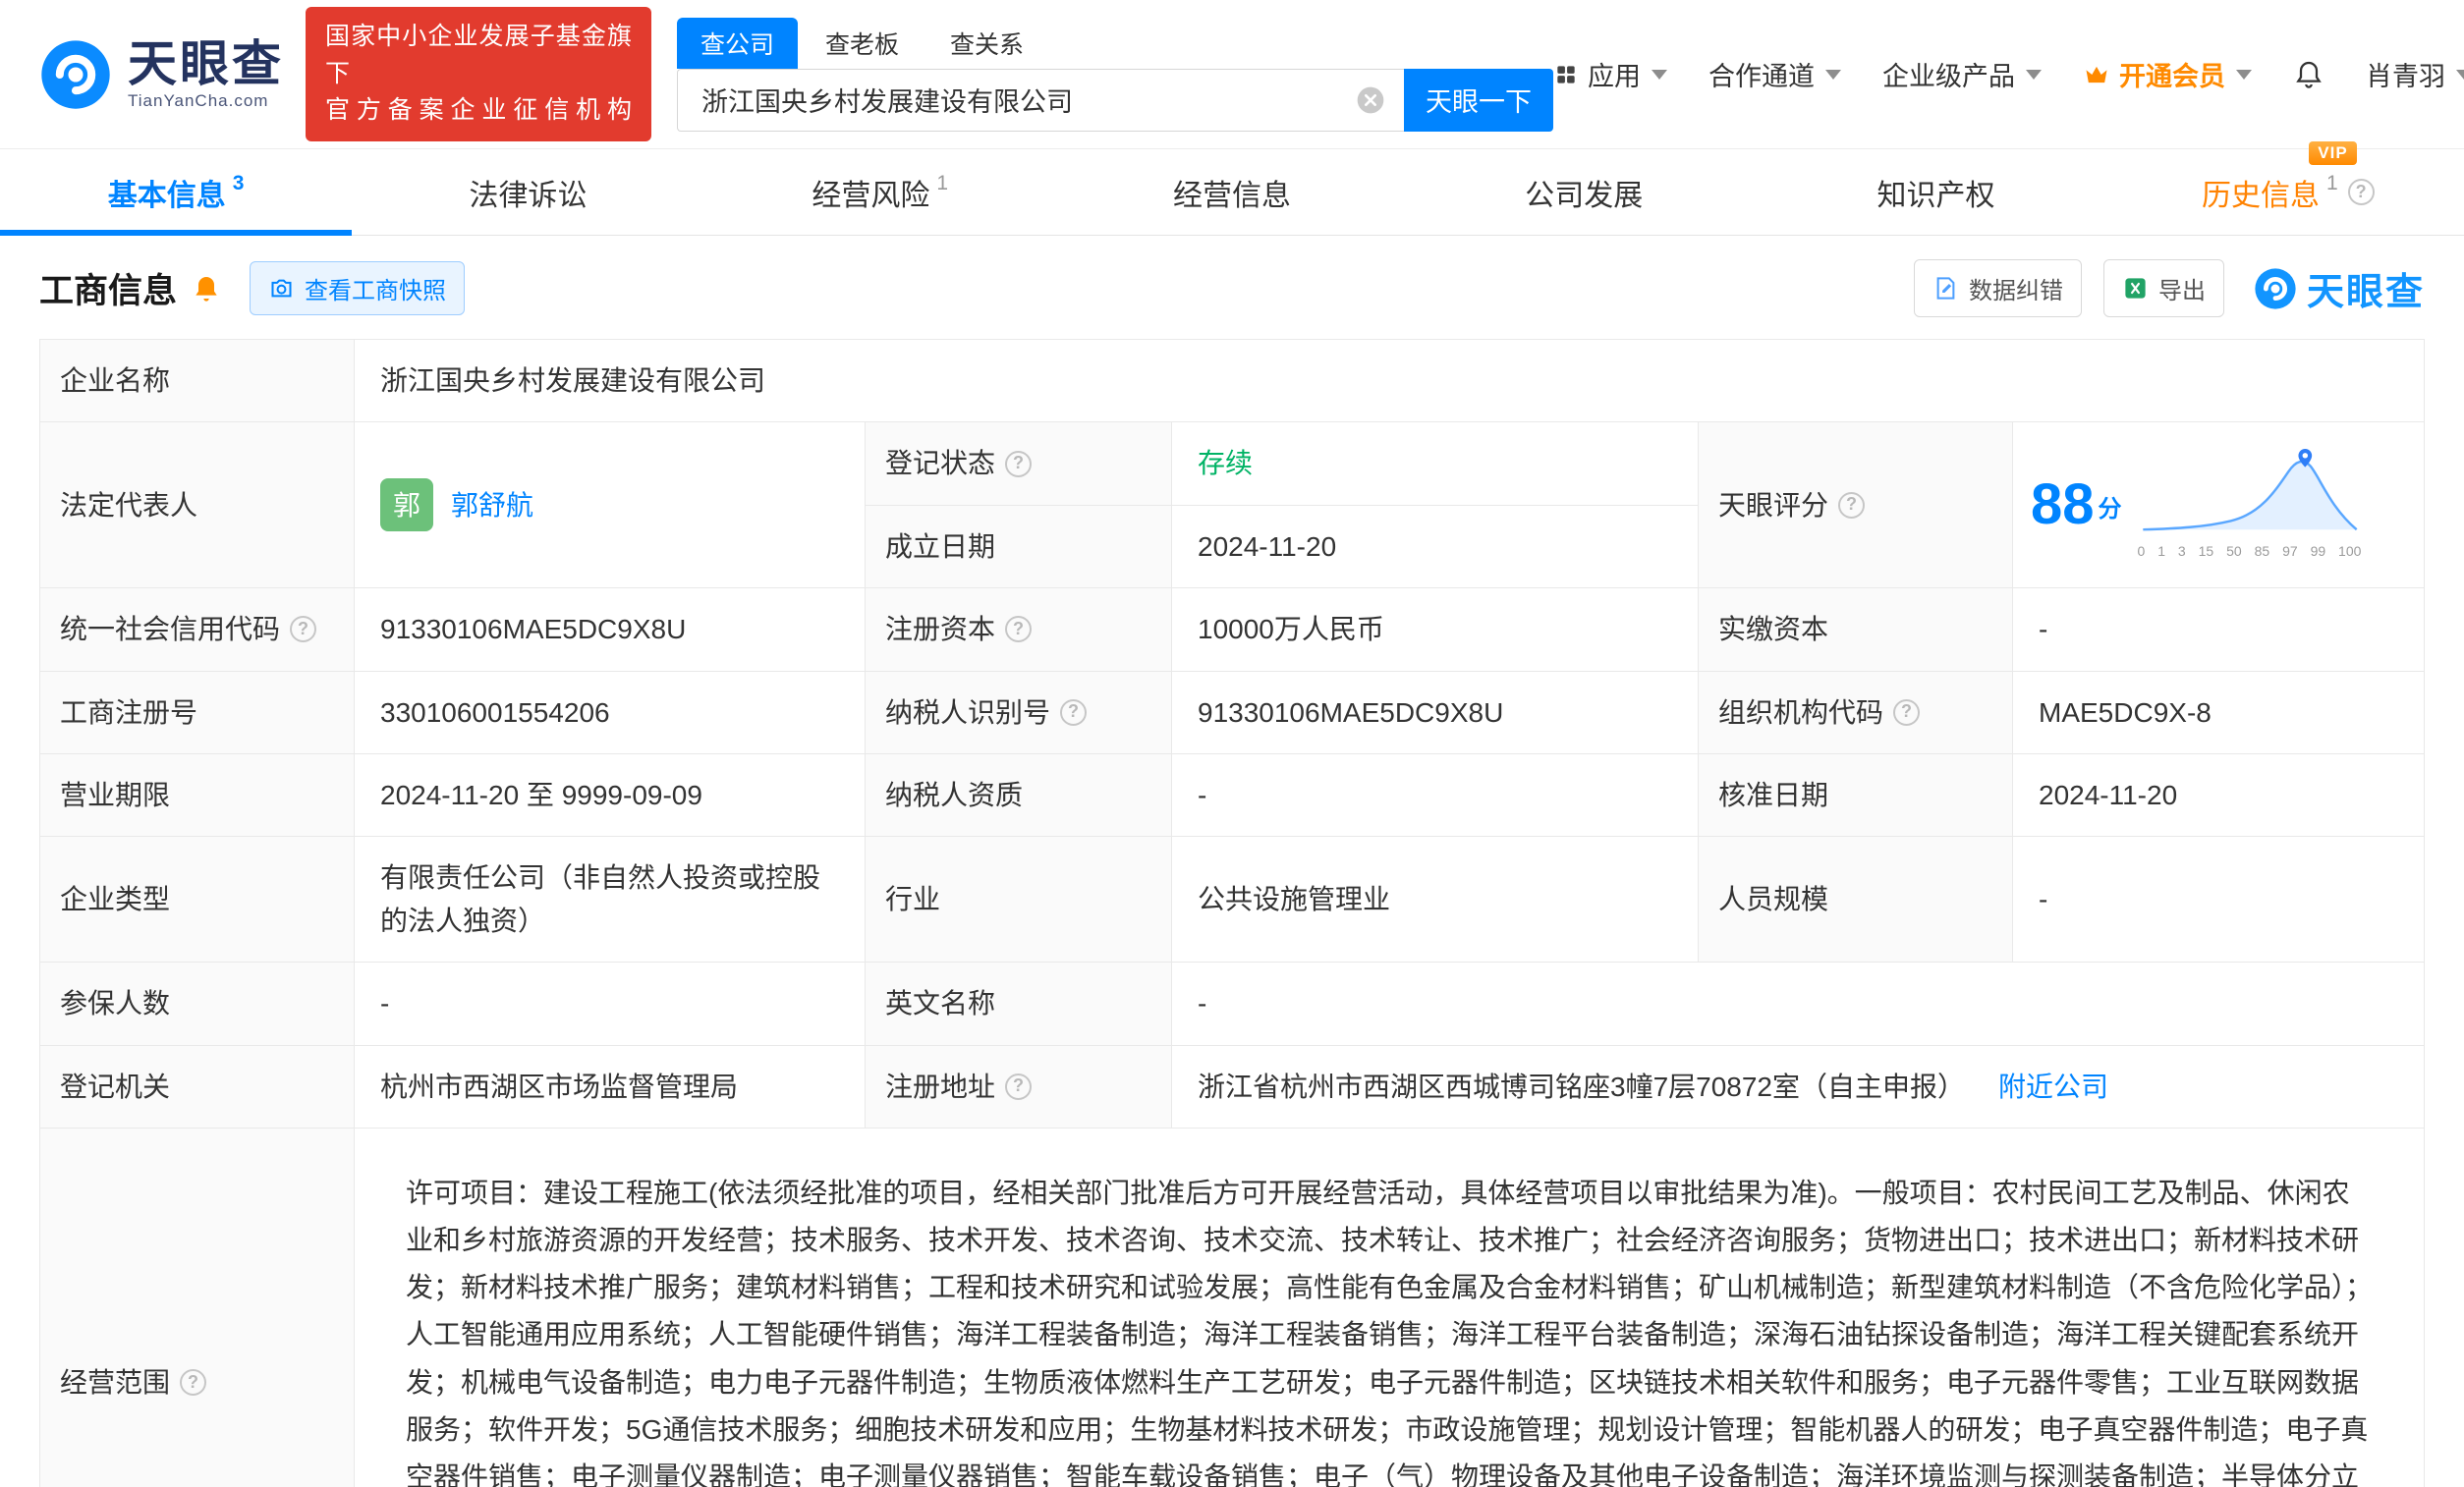 This screenshot has height=1487, width=2464. Describe the element at coordinates (1962, 74) in the screenshot. I see `nav-enterprise-products: 企业级产品` at that location.